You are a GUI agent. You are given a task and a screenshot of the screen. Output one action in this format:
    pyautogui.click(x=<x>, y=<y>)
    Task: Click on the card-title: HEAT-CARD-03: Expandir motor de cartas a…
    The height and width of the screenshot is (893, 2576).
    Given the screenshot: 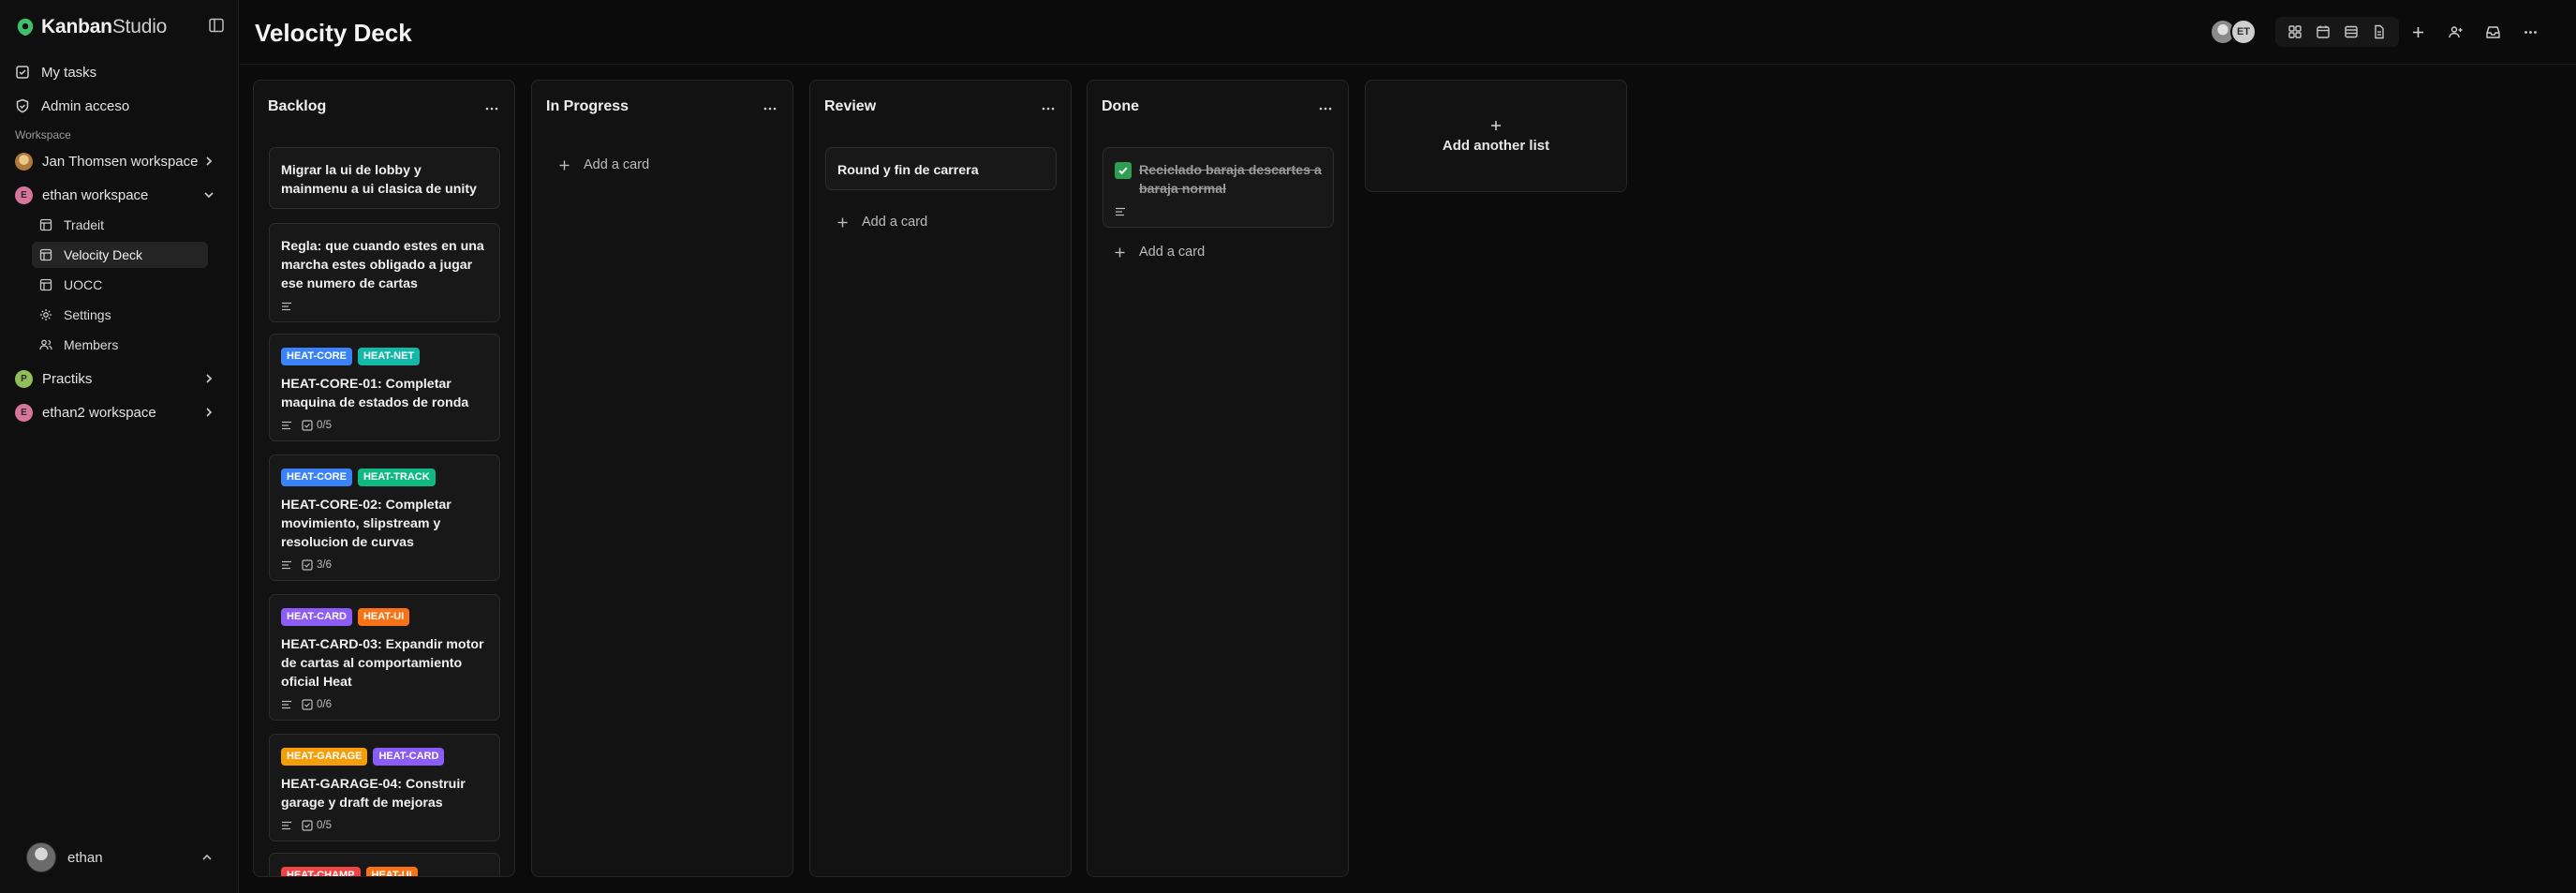 What is the action you would take?
    pyautogui.click(x=382, y=663)
    